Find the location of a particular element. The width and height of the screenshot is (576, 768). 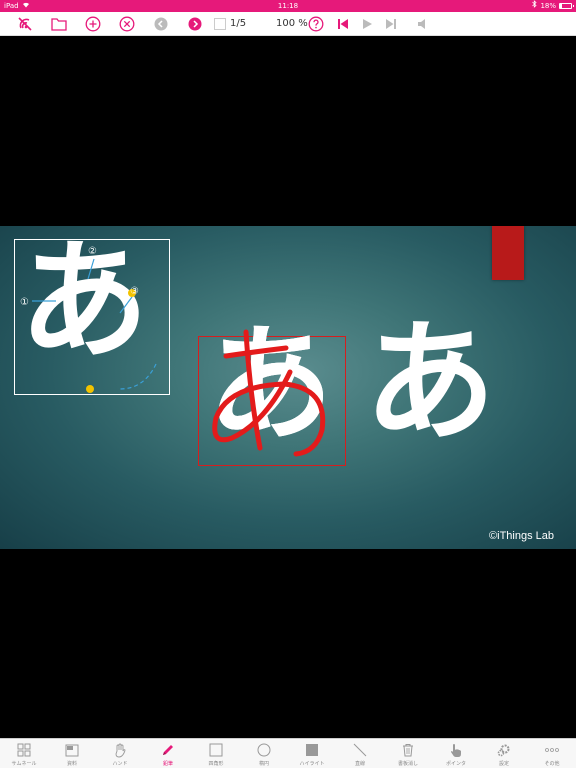

tab-rectangle: 四角形 is located at coordinates (216, 753).